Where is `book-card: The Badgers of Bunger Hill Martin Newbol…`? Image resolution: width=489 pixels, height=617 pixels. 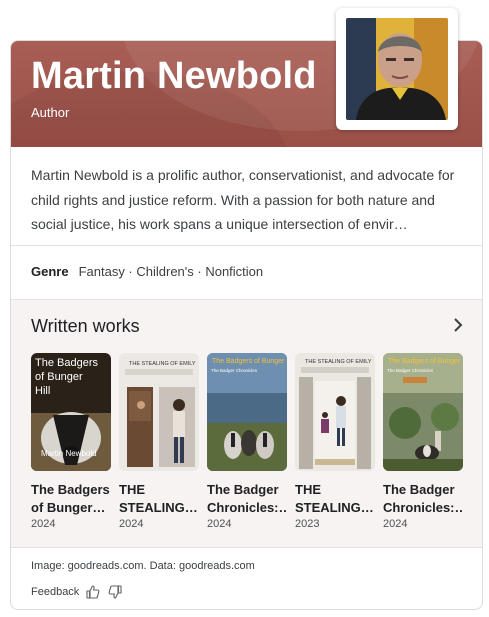 book-card: The Badgers of Bunger Hill Martin Newbol… is located at coordinates (71, 441).